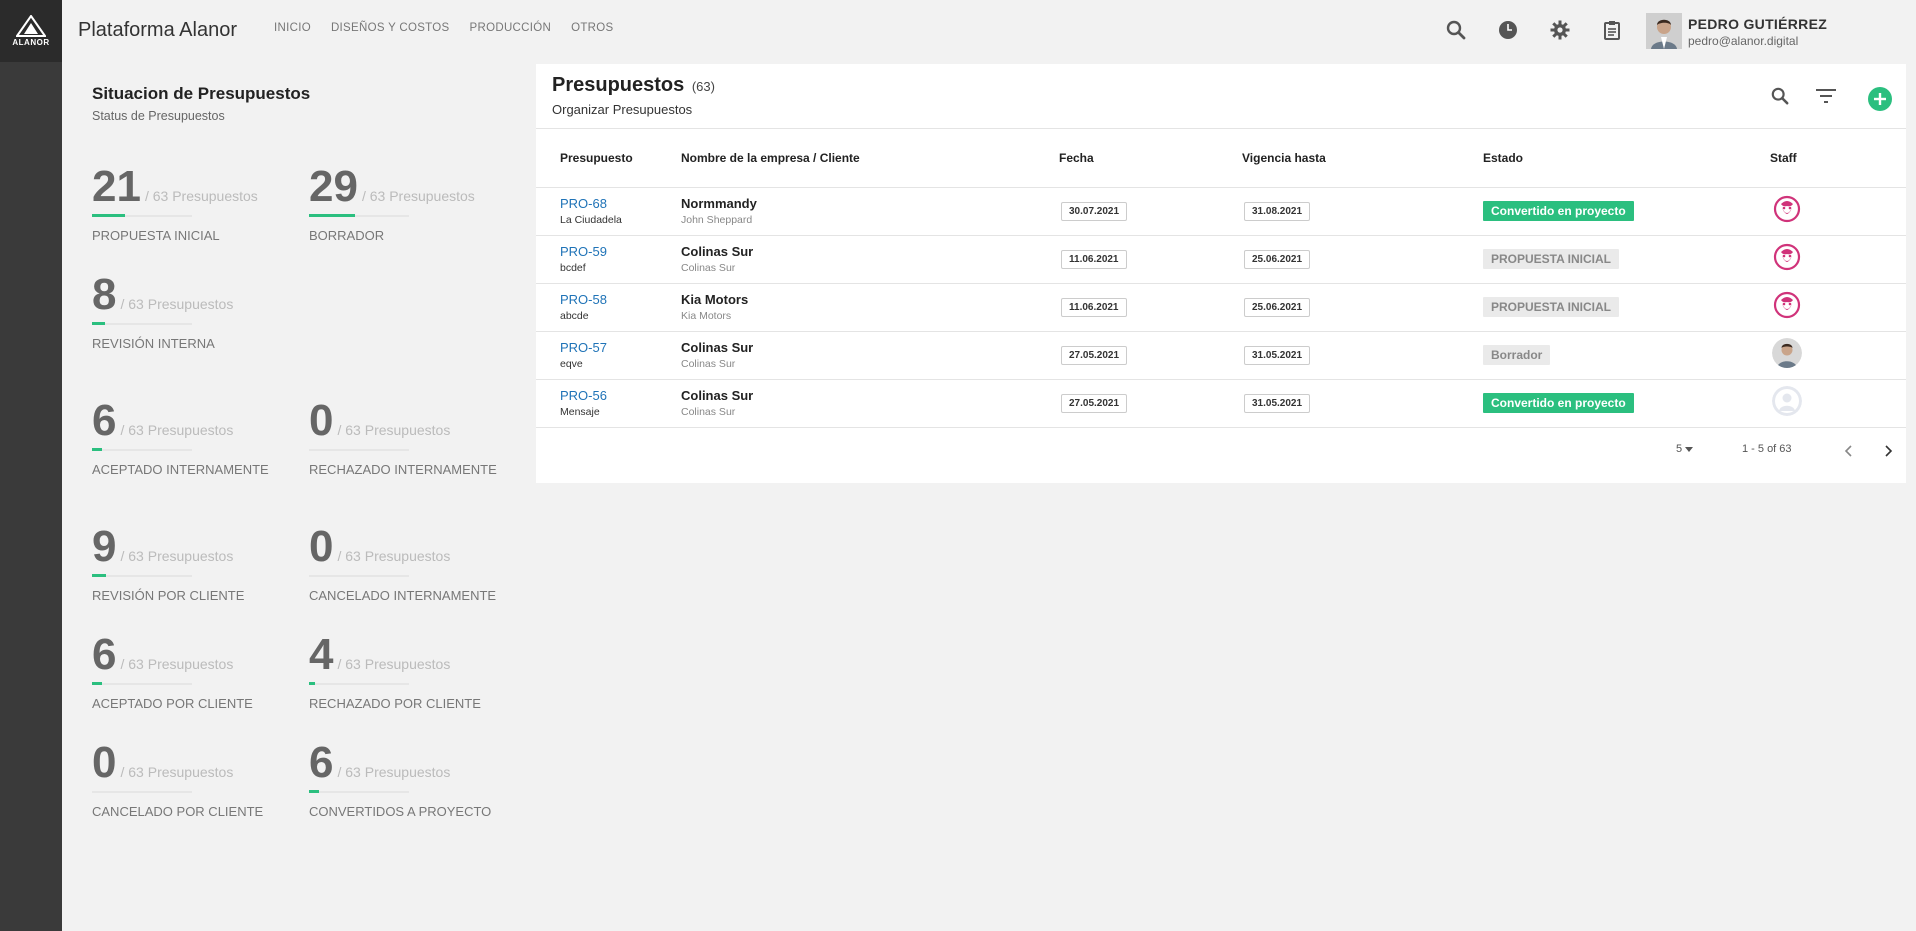  What do you see at coordinates (1094, 259) in the screenshot?
I see `date-chip: 11.06.2021` at bounding box center [1094, 259].